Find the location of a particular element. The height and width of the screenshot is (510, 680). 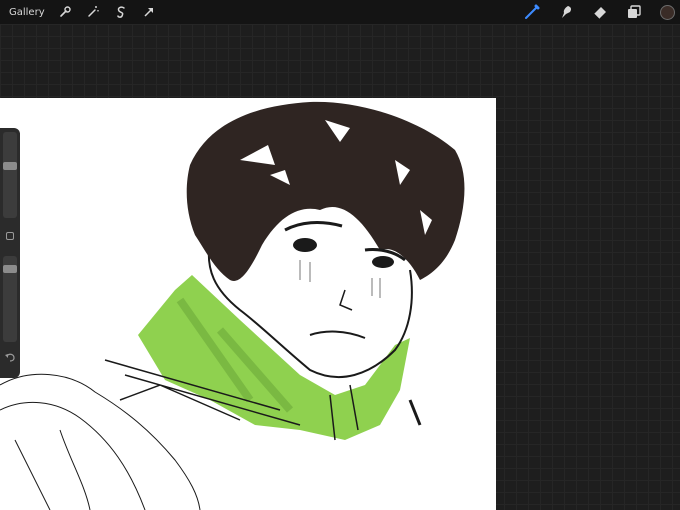

wrench-icon is located at coordinates (65, 12).